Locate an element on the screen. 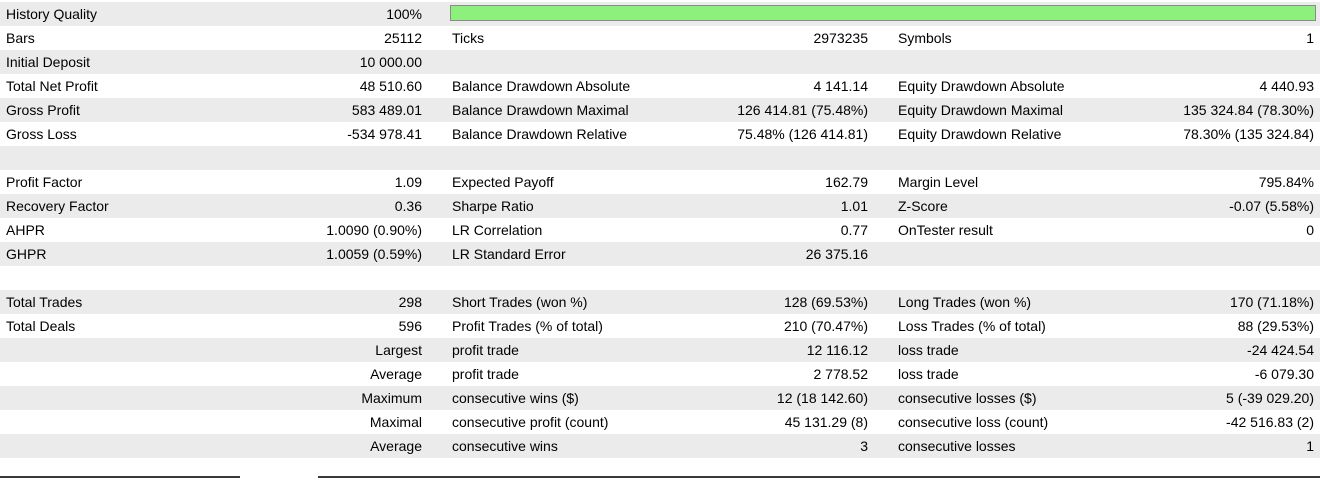 The height and width of the screenshot is (482, 1320). cell-value-1: 596 is located at coordinates (410, 326).